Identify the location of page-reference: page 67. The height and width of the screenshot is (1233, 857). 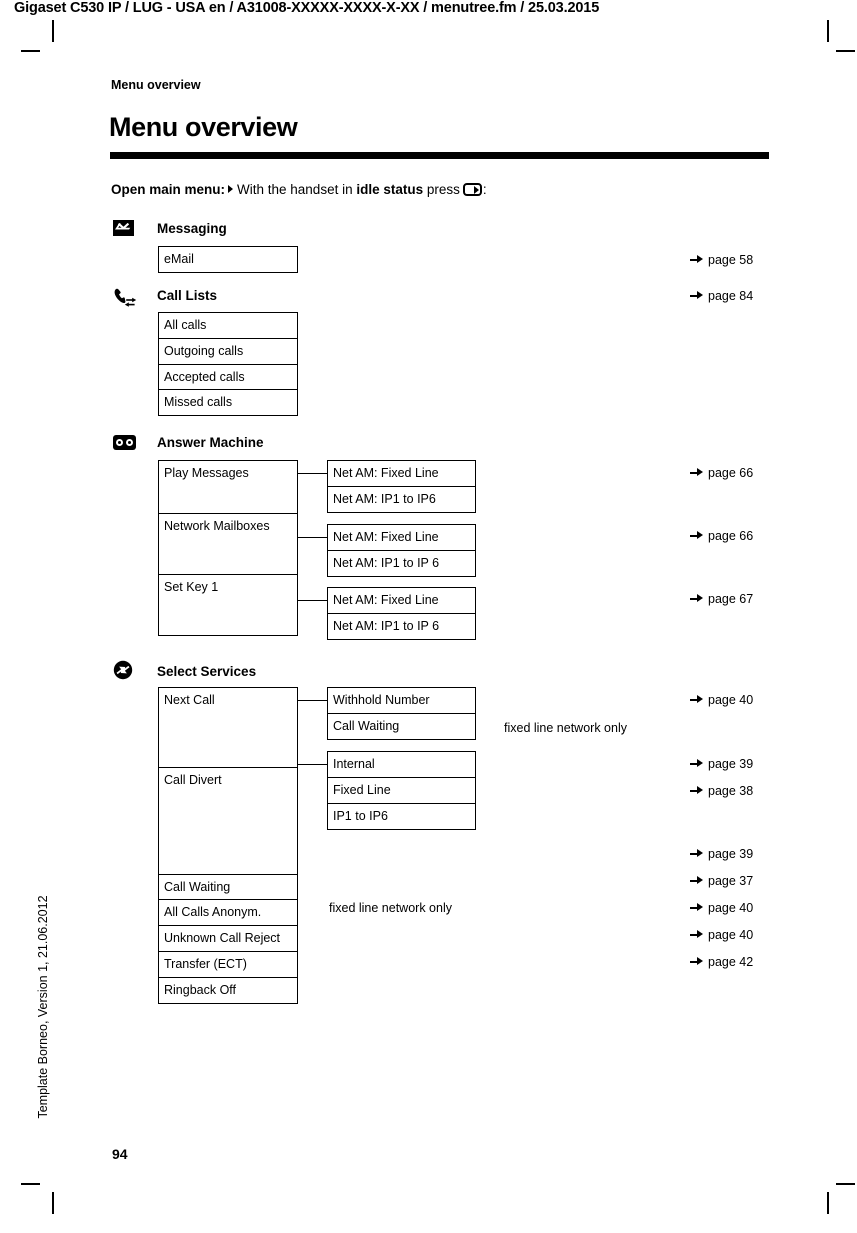
(721, 599).